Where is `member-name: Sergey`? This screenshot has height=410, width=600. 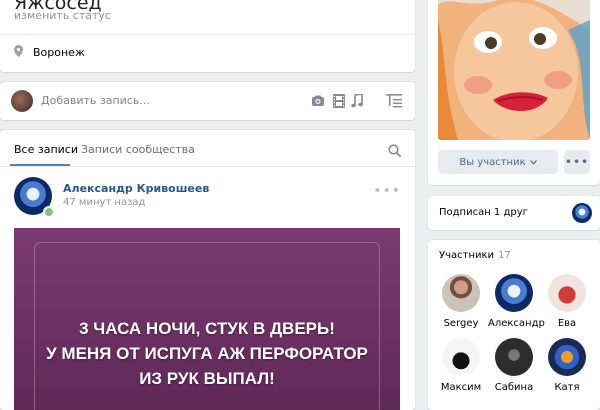 member-name: Sergey is located at coordinates (461, 323).